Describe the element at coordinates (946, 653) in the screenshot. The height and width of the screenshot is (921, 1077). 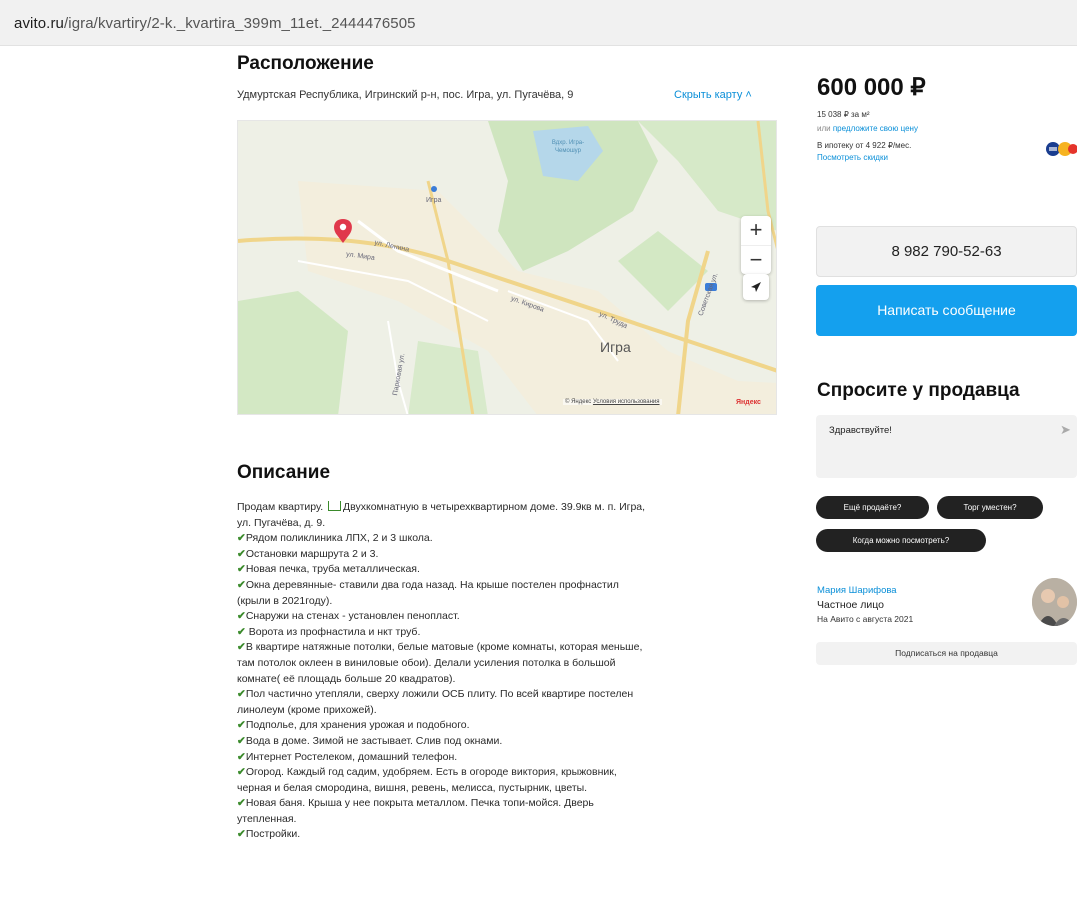
I see `subscribe-seller-button: Подписаться на продавца` at that location.